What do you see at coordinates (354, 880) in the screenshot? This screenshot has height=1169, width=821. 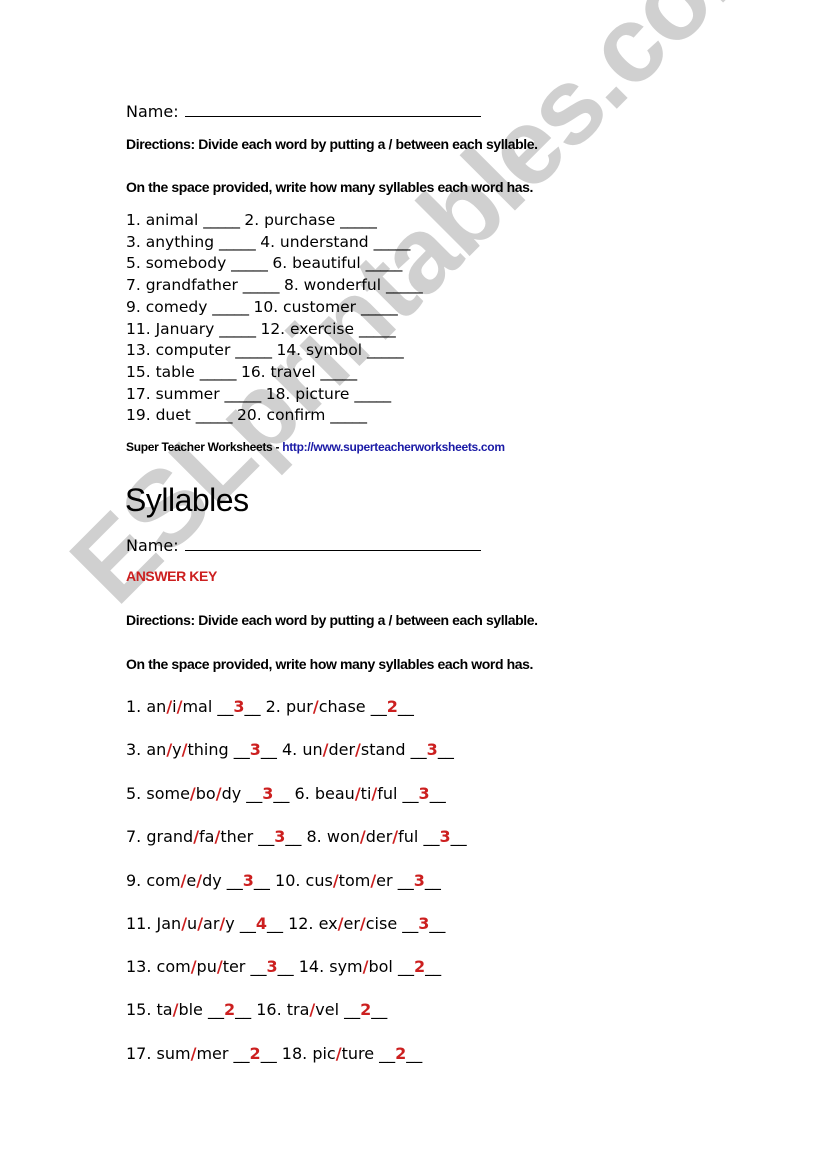 I see `syllable: tom` at bounding box center [354, 880].